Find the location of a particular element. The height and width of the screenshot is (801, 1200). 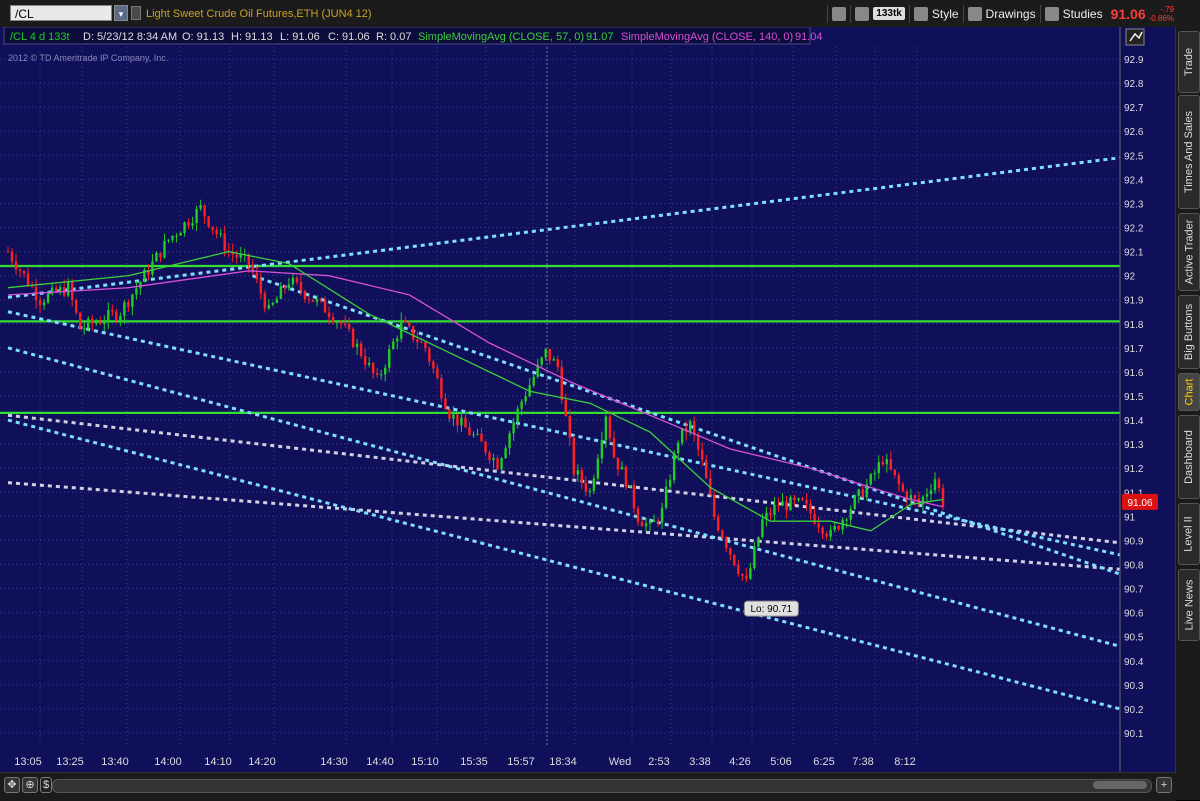

drawings-button: Drawings is located at coordinates (1001, 13).